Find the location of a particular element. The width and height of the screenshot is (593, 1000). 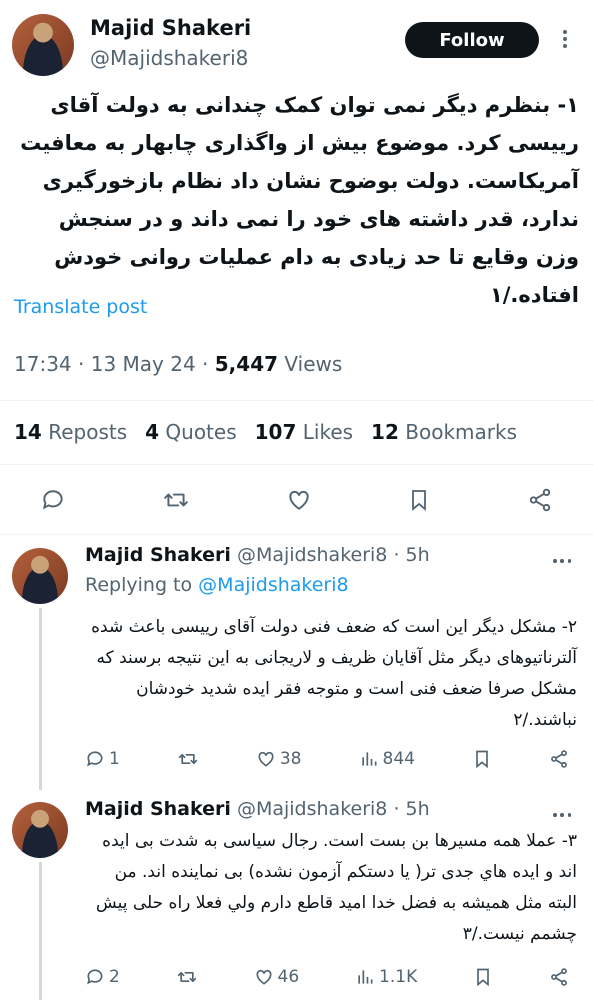

replying-to: Replying to @Majidshakeri8 is located at coordinates (217, 585).